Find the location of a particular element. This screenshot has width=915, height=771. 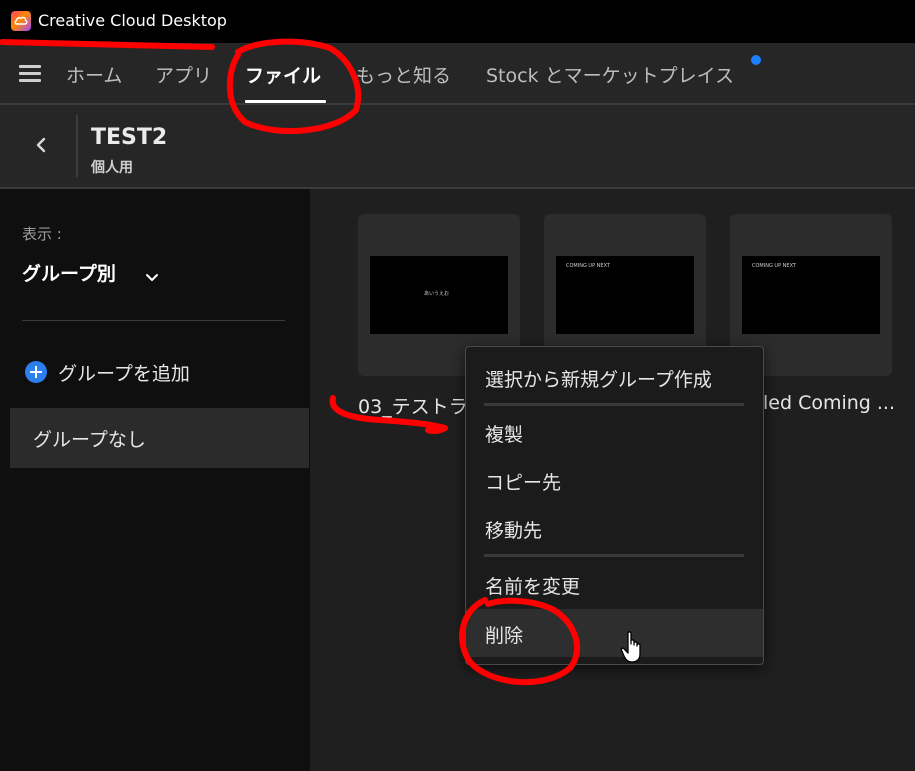

file-name: 03_テストラ is located at coordinates (413, 405).